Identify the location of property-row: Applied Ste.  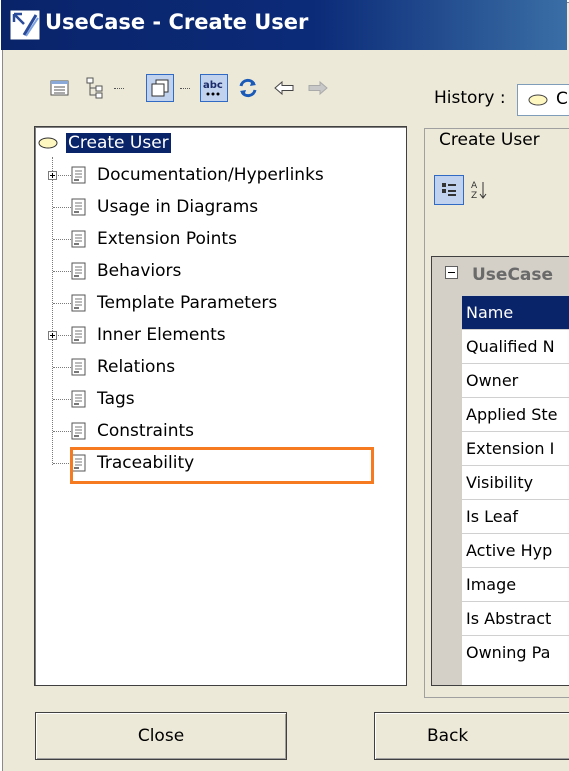
(515, 414).